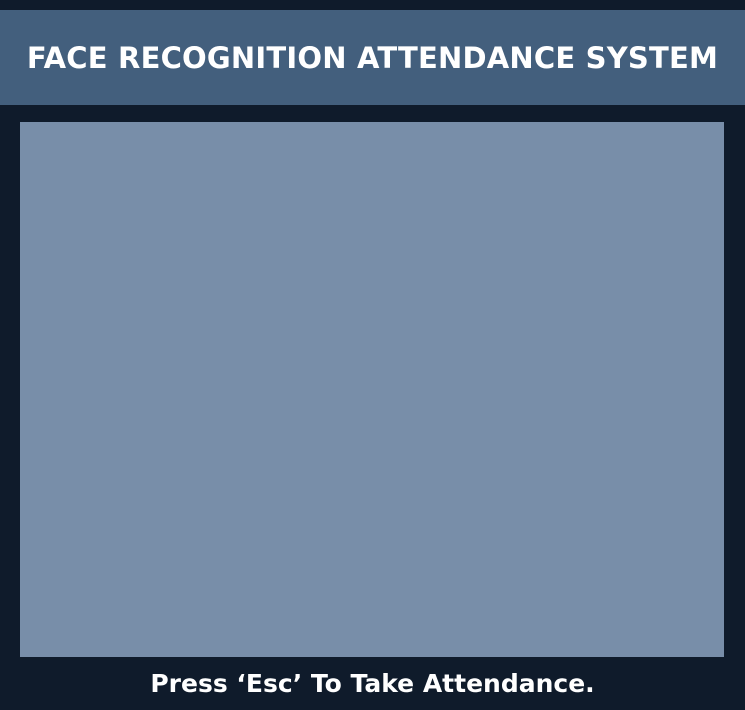  I want to click on app-header: FACE RECOGNITION ATTENDANCE SYSTEM, so click(372, 57).